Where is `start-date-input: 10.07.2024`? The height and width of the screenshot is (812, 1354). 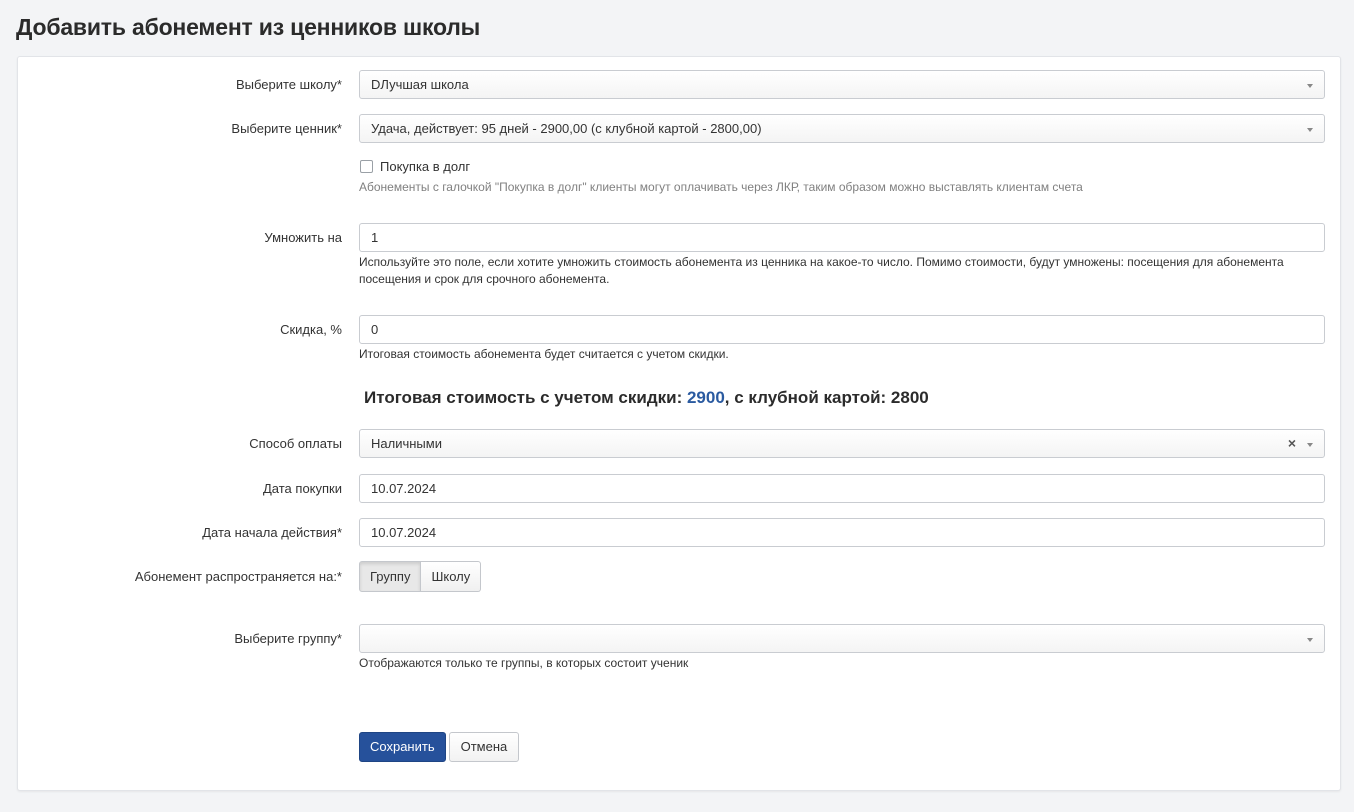 start-date-input: 10.07.2024 is located at coordinates (842, 532).